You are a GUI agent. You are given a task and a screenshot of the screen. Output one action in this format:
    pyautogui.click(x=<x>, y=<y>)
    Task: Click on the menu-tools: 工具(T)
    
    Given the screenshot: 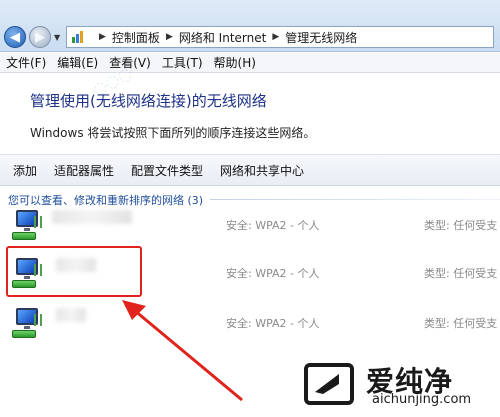 What is the action you would take?
    pyautogui.click(x=182, y=62)
    